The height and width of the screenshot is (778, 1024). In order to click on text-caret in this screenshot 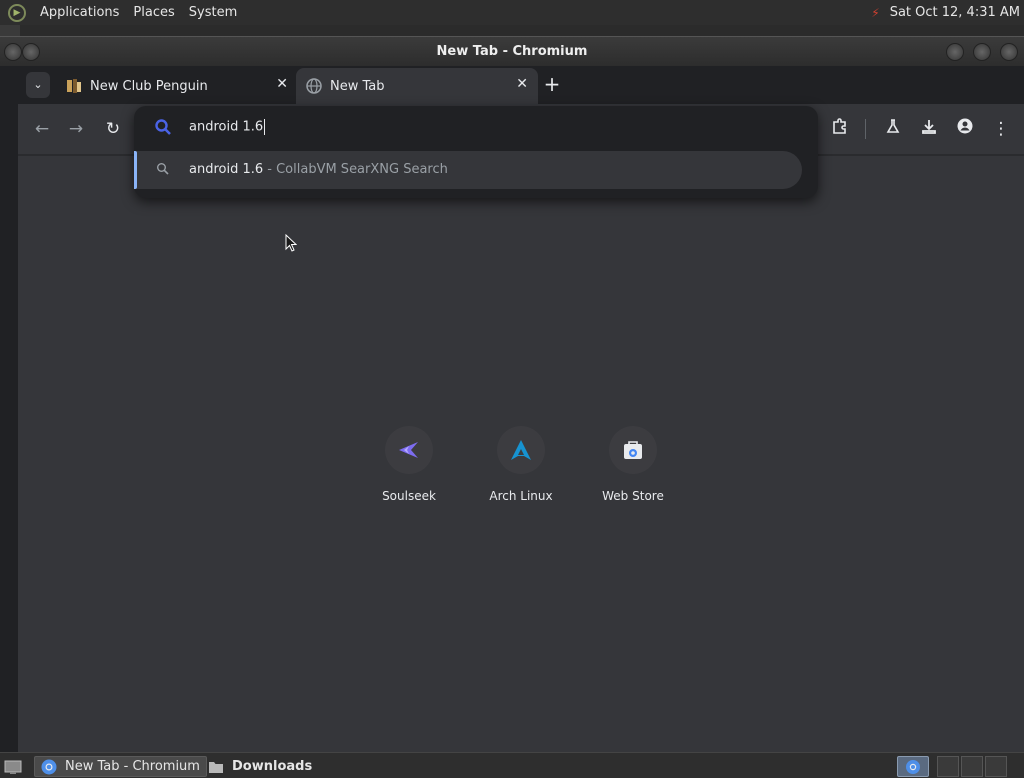, I will do `click(265, 127)`.